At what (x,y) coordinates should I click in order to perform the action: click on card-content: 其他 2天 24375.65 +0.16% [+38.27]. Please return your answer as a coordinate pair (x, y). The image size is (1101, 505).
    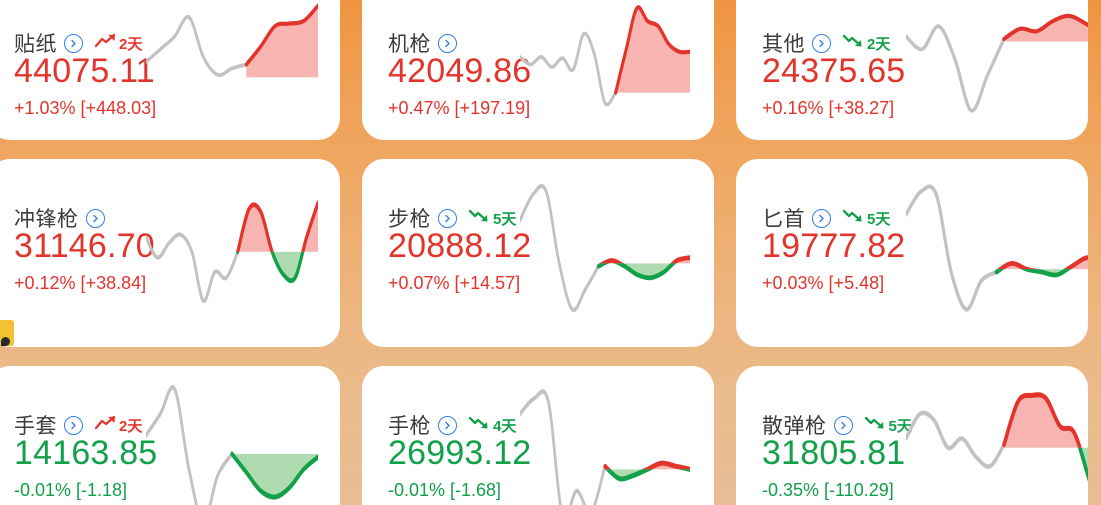
    Looking at the image, I should click on (925, 70).